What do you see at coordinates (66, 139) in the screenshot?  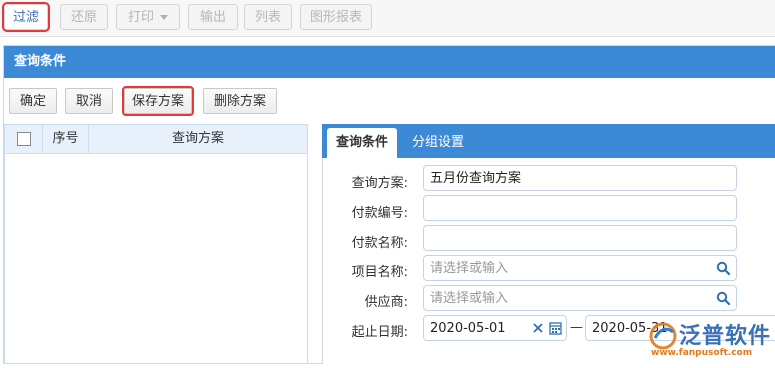 I see `column-header-index: 序号` at bounding box center [66, 139].